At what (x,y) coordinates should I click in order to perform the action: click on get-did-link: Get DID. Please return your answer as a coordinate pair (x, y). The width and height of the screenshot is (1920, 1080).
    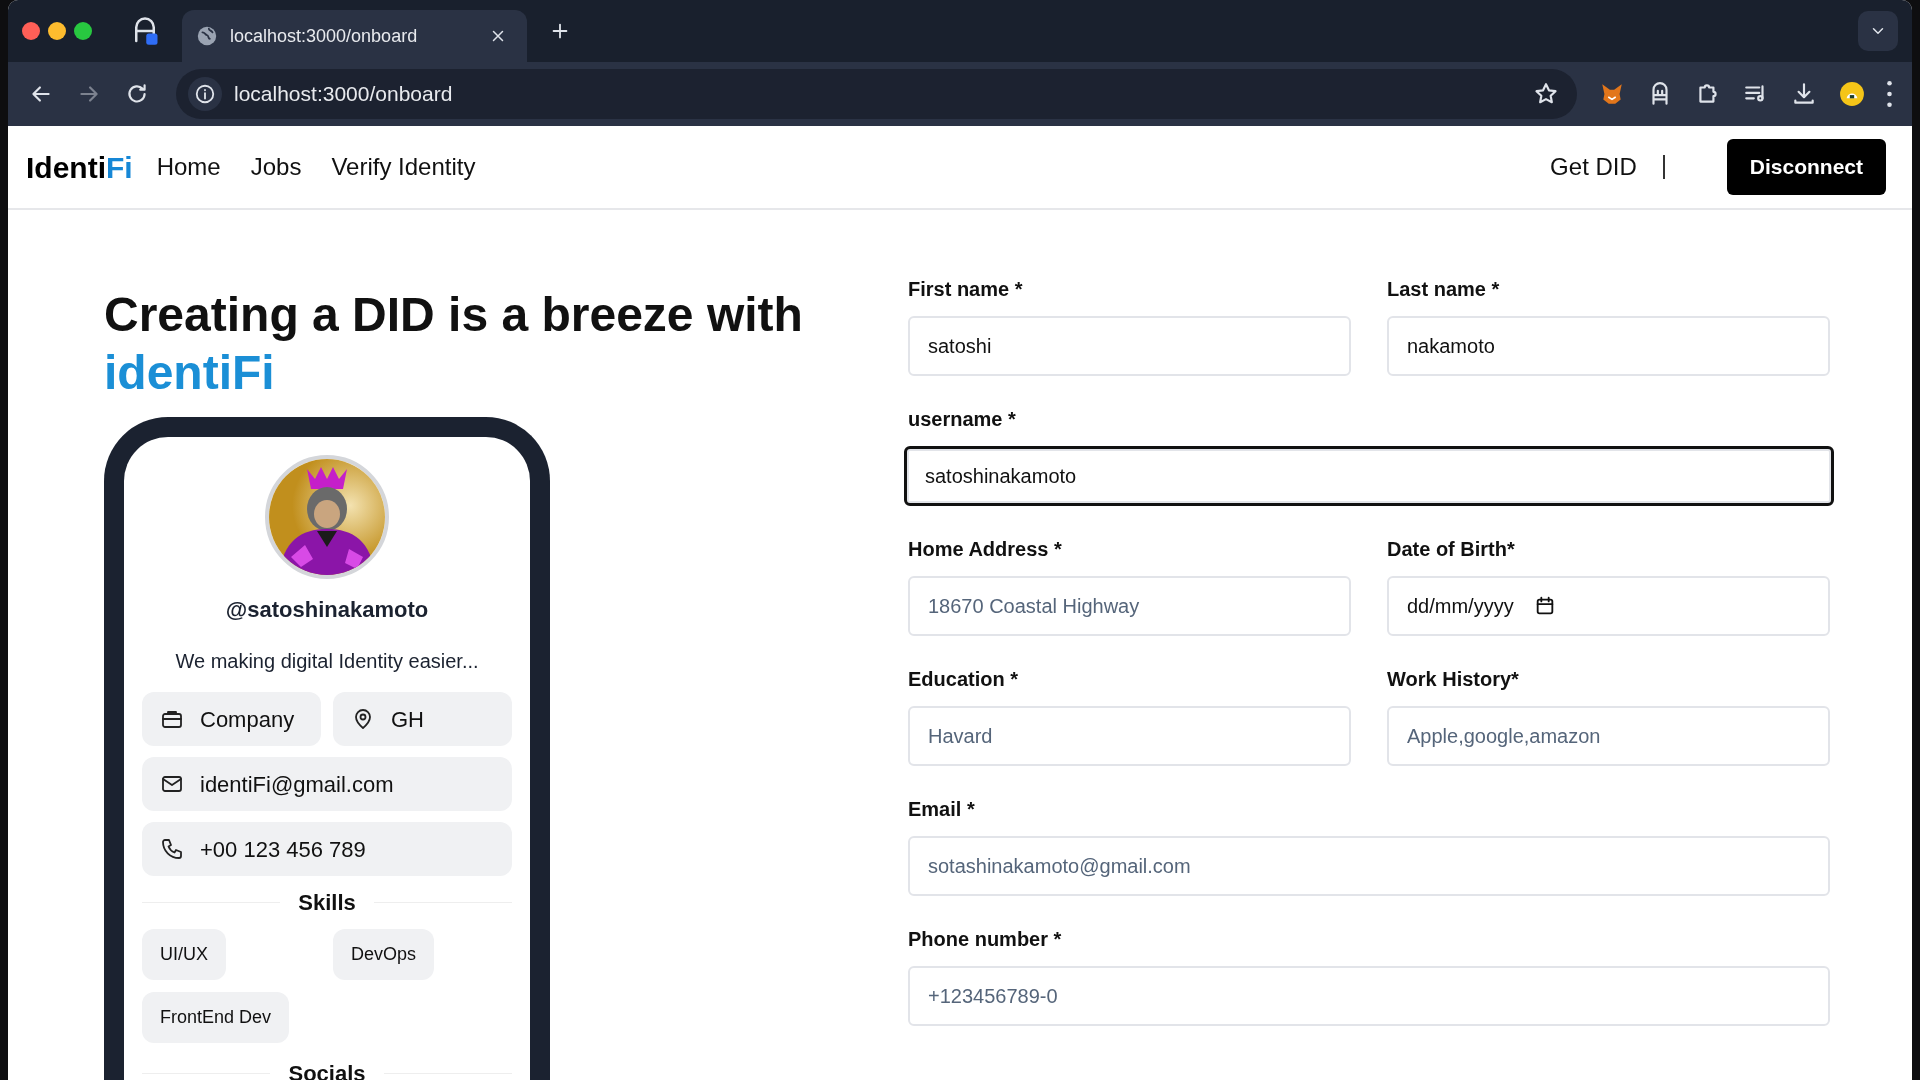
    Looking at the image, I should click on (1593, 167).